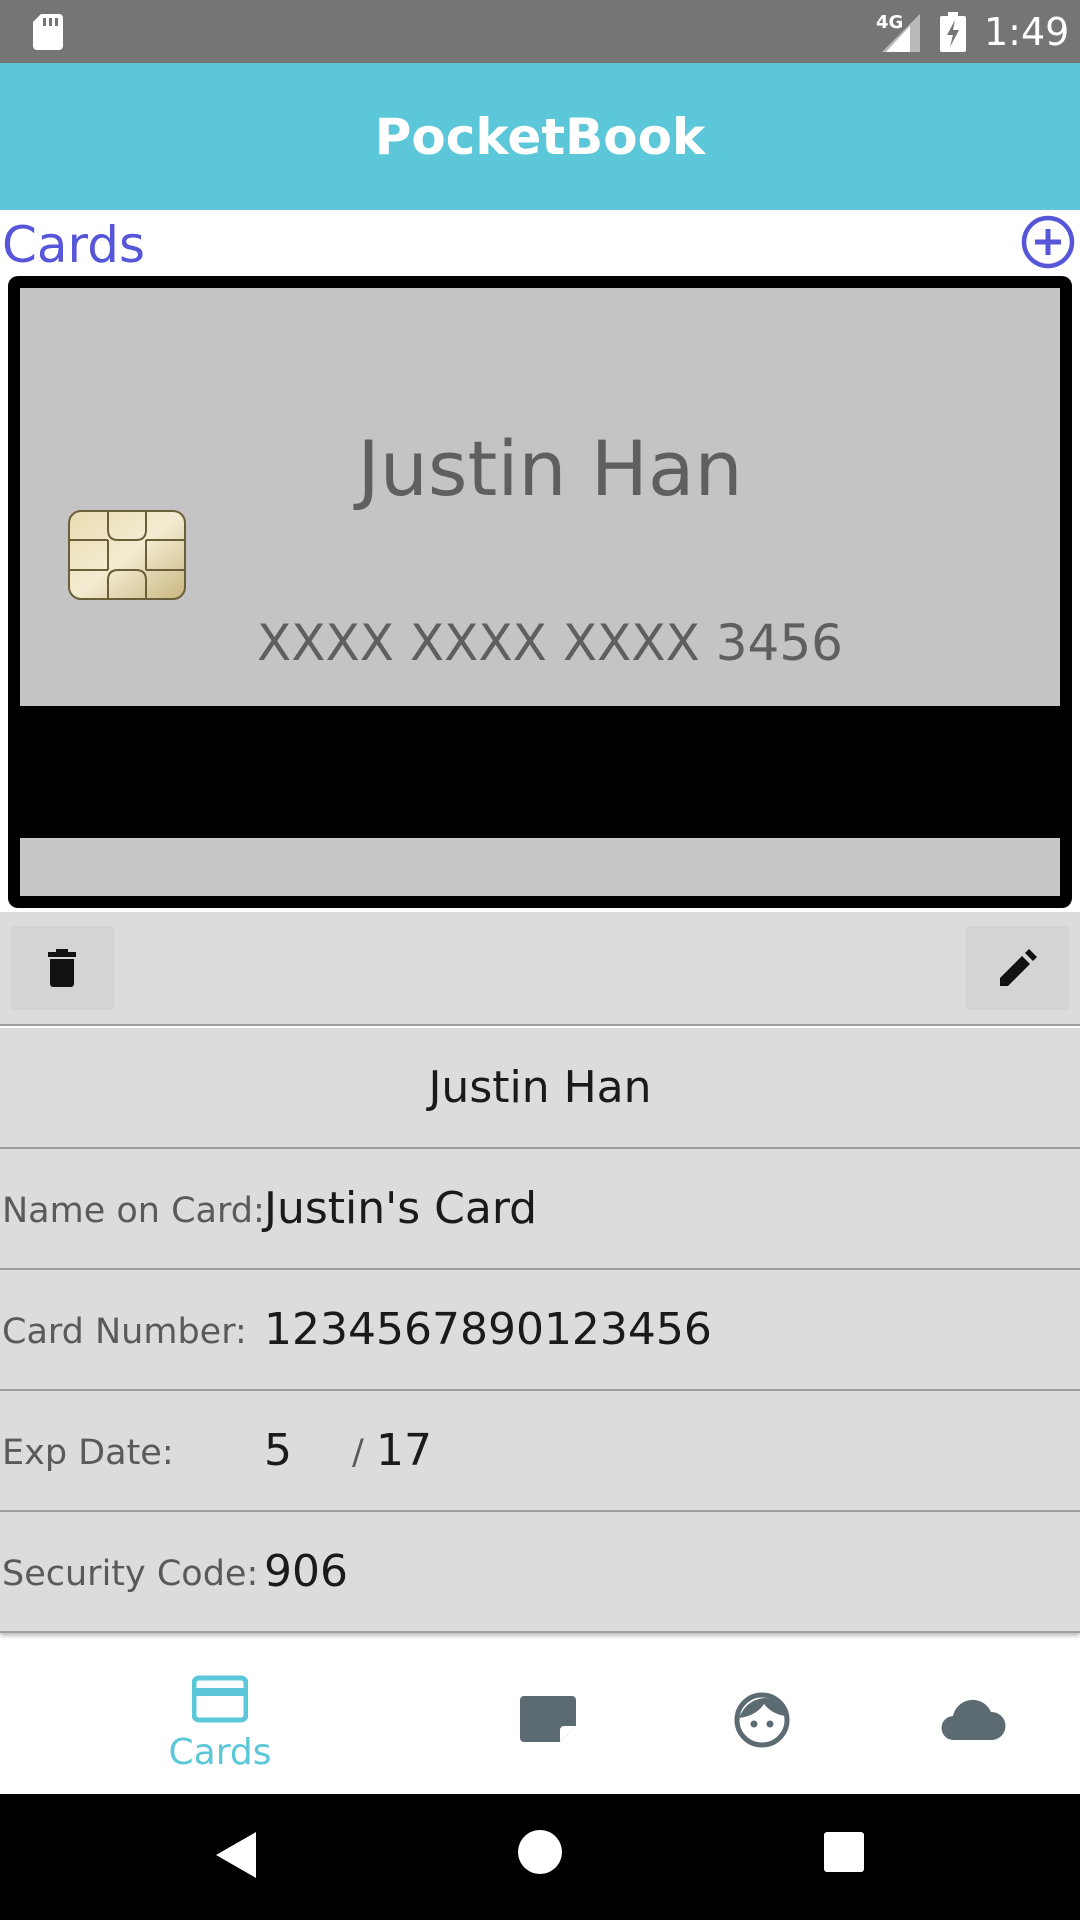 The width and height of the screenshot is (1080, 1920). What do you see at coordinates (74, 245) in the screenshot?
I see `section-title: Cards` at bounding box center [74, 245].